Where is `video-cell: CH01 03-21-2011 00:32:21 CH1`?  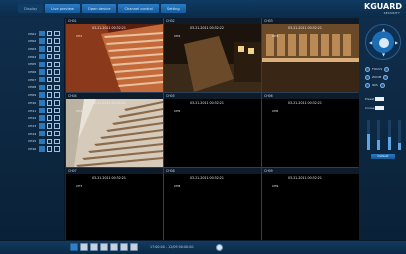 video-cell: CH01 03-21-2011 00:32:21 CH1 is located at coordinates (114, 55).